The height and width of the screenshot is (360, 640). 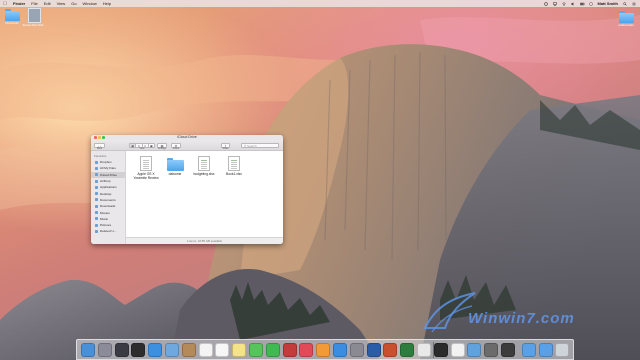 What do you see at coordinates (104, 350) in the screenshot?
I see `launchpad-icon` at bounding box center [104, 350].